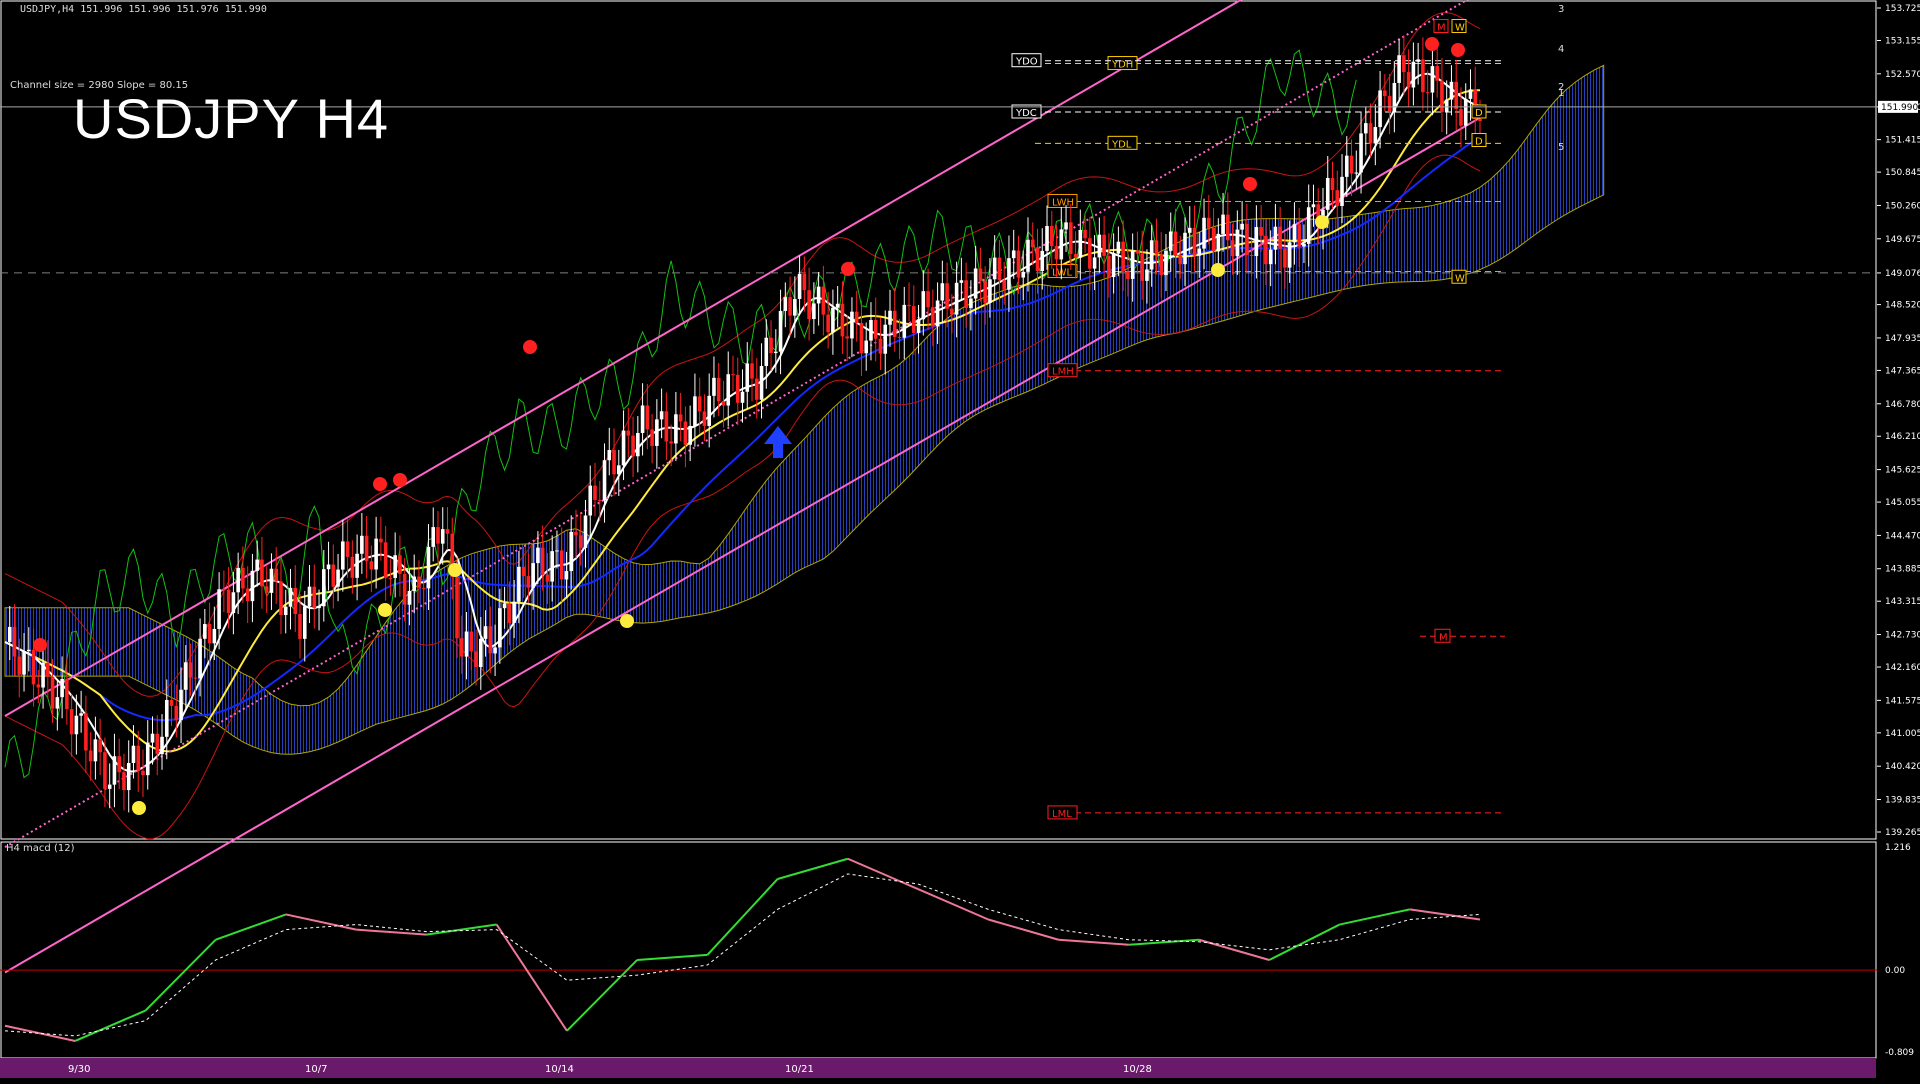 The width and height of the screenshot is (1920, 1084). Describe the element at coordinates (1026, 113) in the screenshot. I see `level-label: YDC` at that location.